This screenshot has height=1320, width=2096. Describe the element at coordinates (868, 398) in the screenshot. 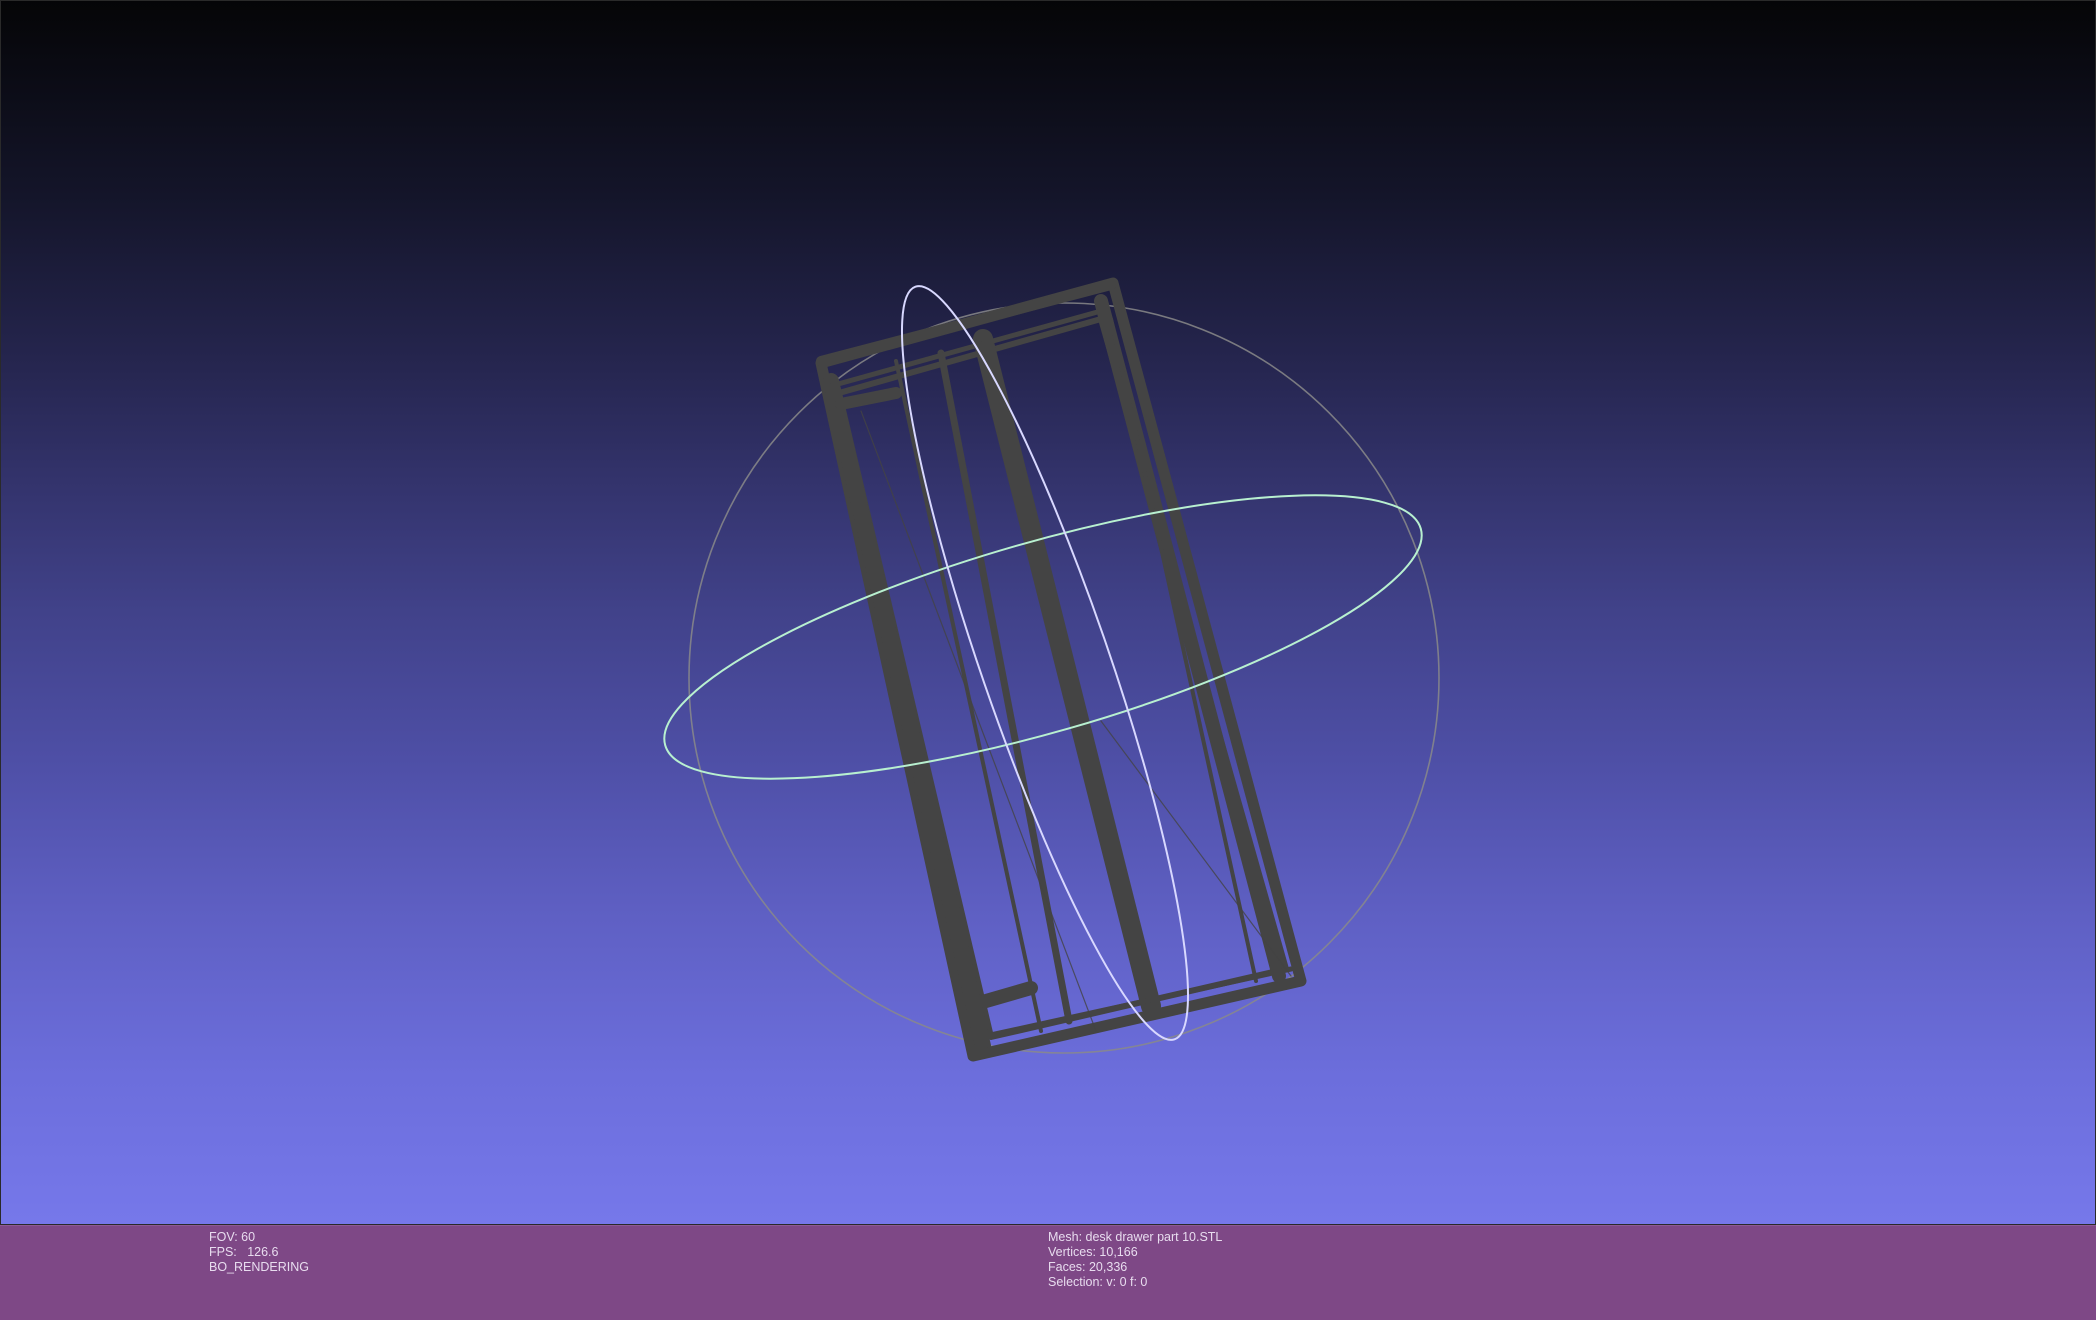

I see `mesh-tab-top` at that location.